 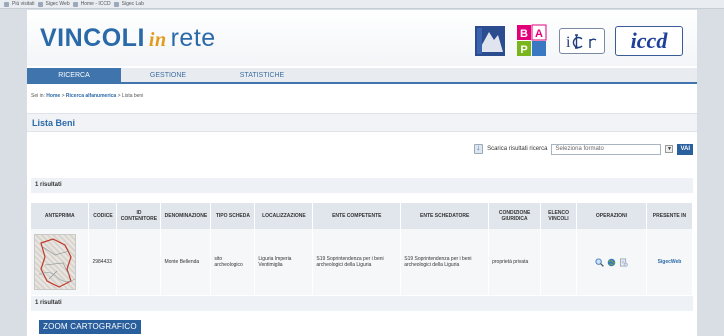 I want to click on col-header-id-contenitore: ID CONTENITORE, so click(x=139, y=216).